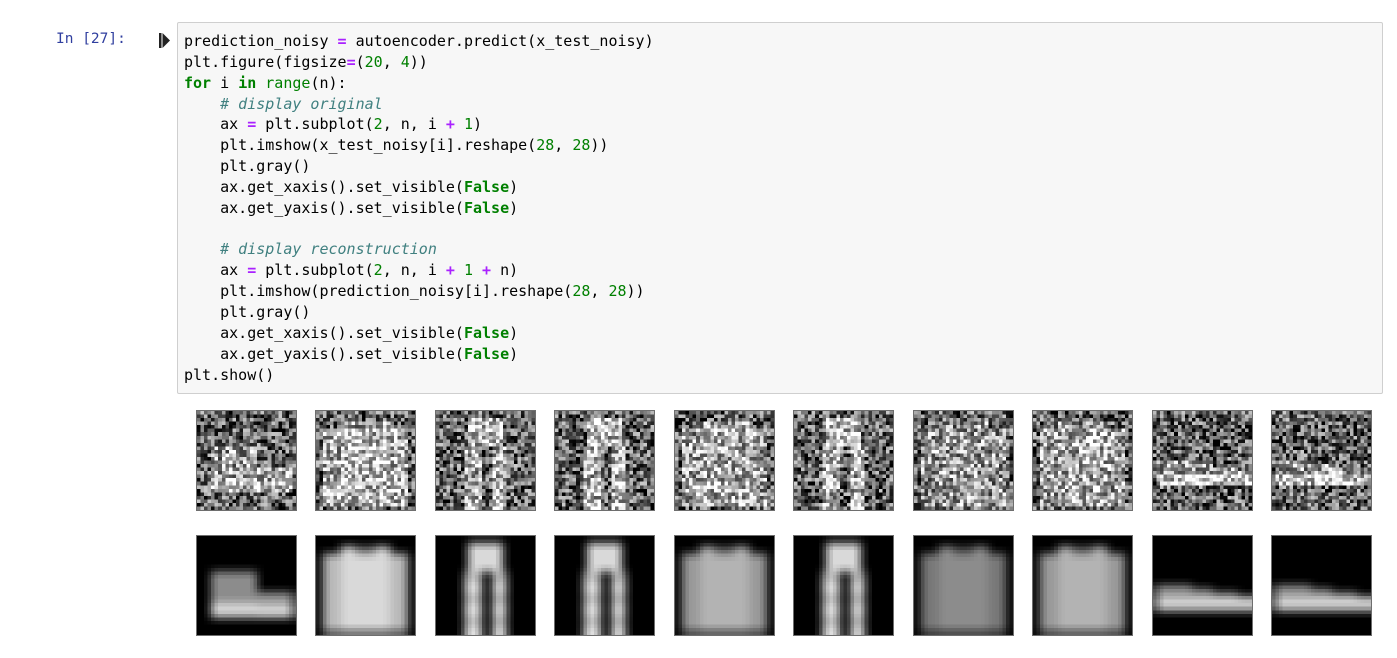 Image resolution: width=1397 pixels, height=658 pixels. I want to click on run-cell-icon, so click(165, 40).